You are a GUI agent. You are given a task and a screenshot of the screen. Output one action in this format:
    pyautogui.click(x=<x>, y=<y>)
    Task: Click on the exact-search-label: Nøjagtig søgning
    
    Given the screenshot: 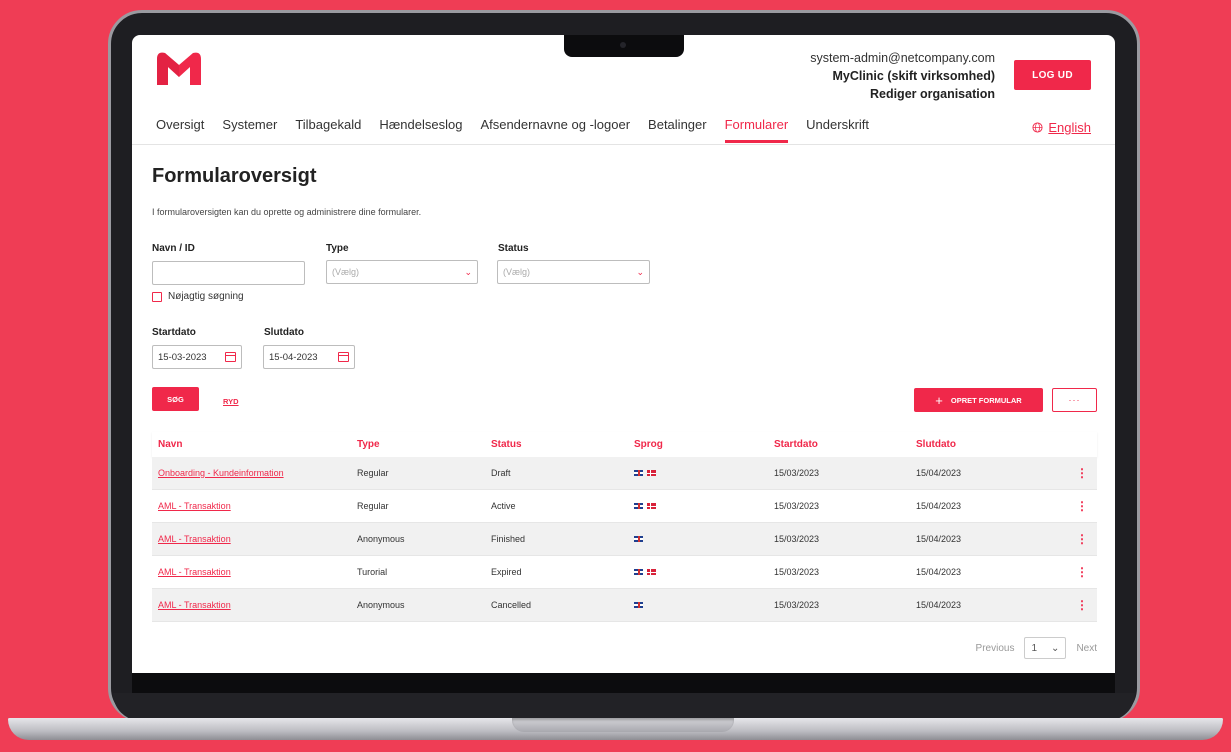 What is the action you would take?
    pyautogui.click(x=206, y=296)
    